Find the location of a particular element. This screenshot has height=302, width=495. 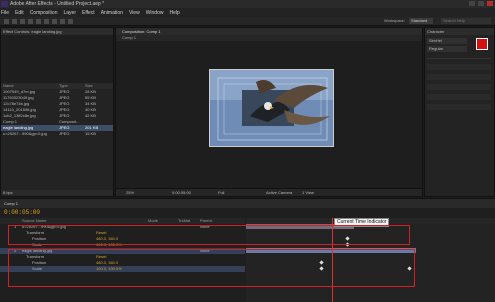

close-icon is located at coordinates (490, 3).